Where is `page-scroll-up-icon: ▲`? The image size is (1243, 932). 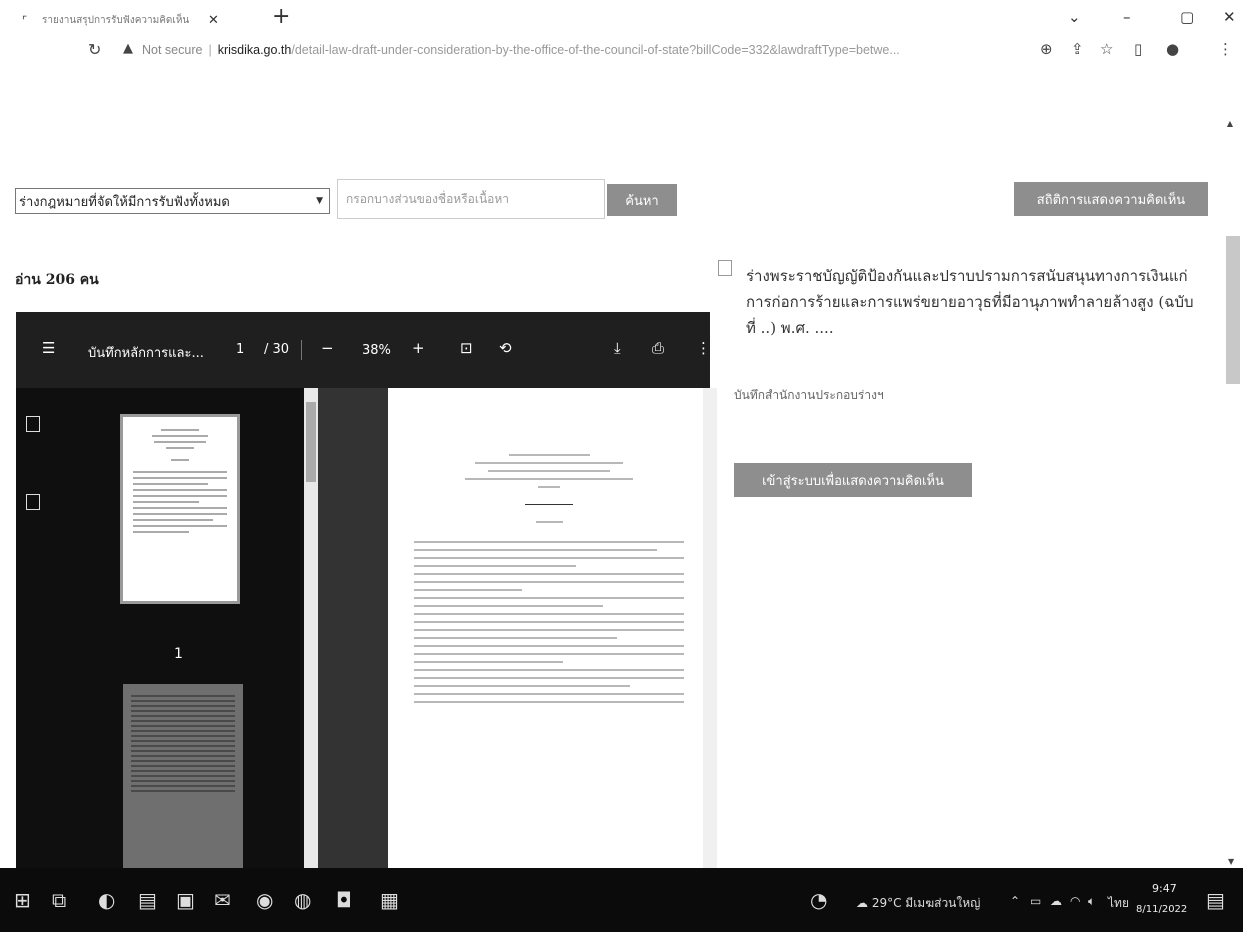 page-scroll-up-icon: ▲ is located at coordinates (1230, 123).